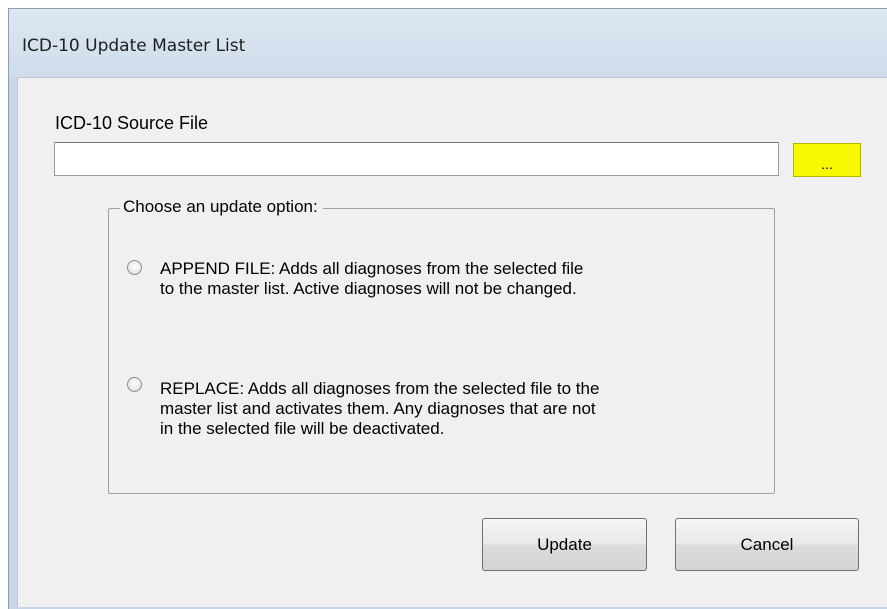  Describe the element at coordinates (767, 544) in the screenshot. I see `cancel-button: Cancel` at that location.